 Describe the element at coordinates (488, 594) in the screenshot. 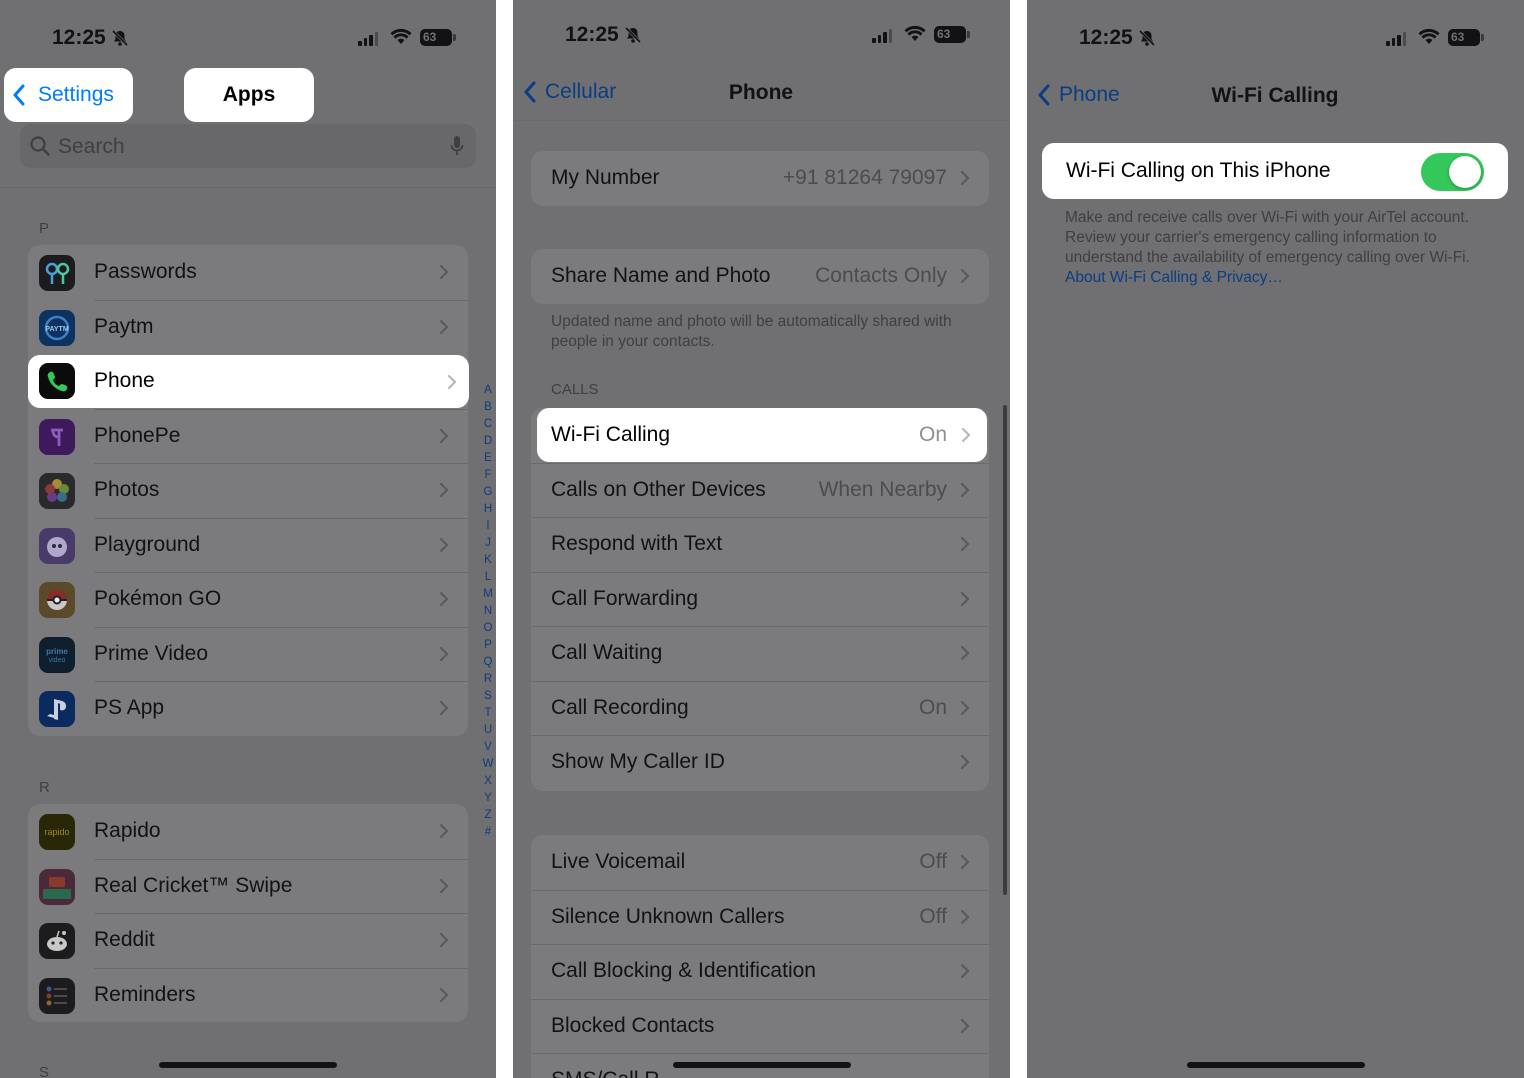

I see `index-letter: M` at that location.